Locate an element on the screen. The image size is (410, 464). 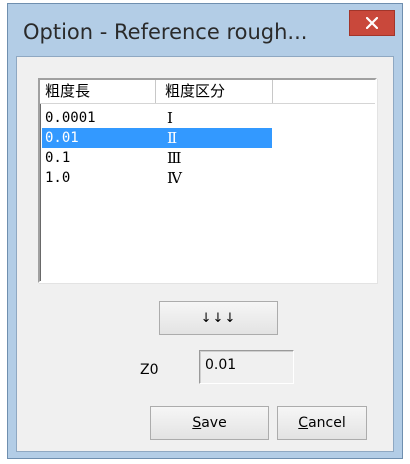
column-header-empty is located at coordinates (324, 91).